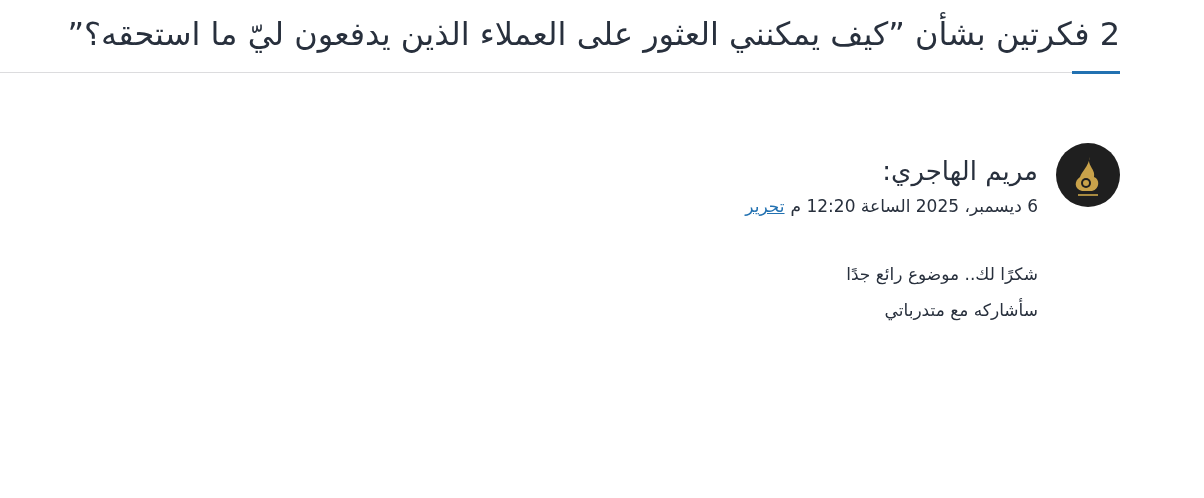 The image size is (1204, 498). I want to click on post-title: 2 فكرتين بشأن ”كيف يمكنني العثور على العملاء الذين يدفعون ليّ ما استحقه؟”, so click(560, 35).